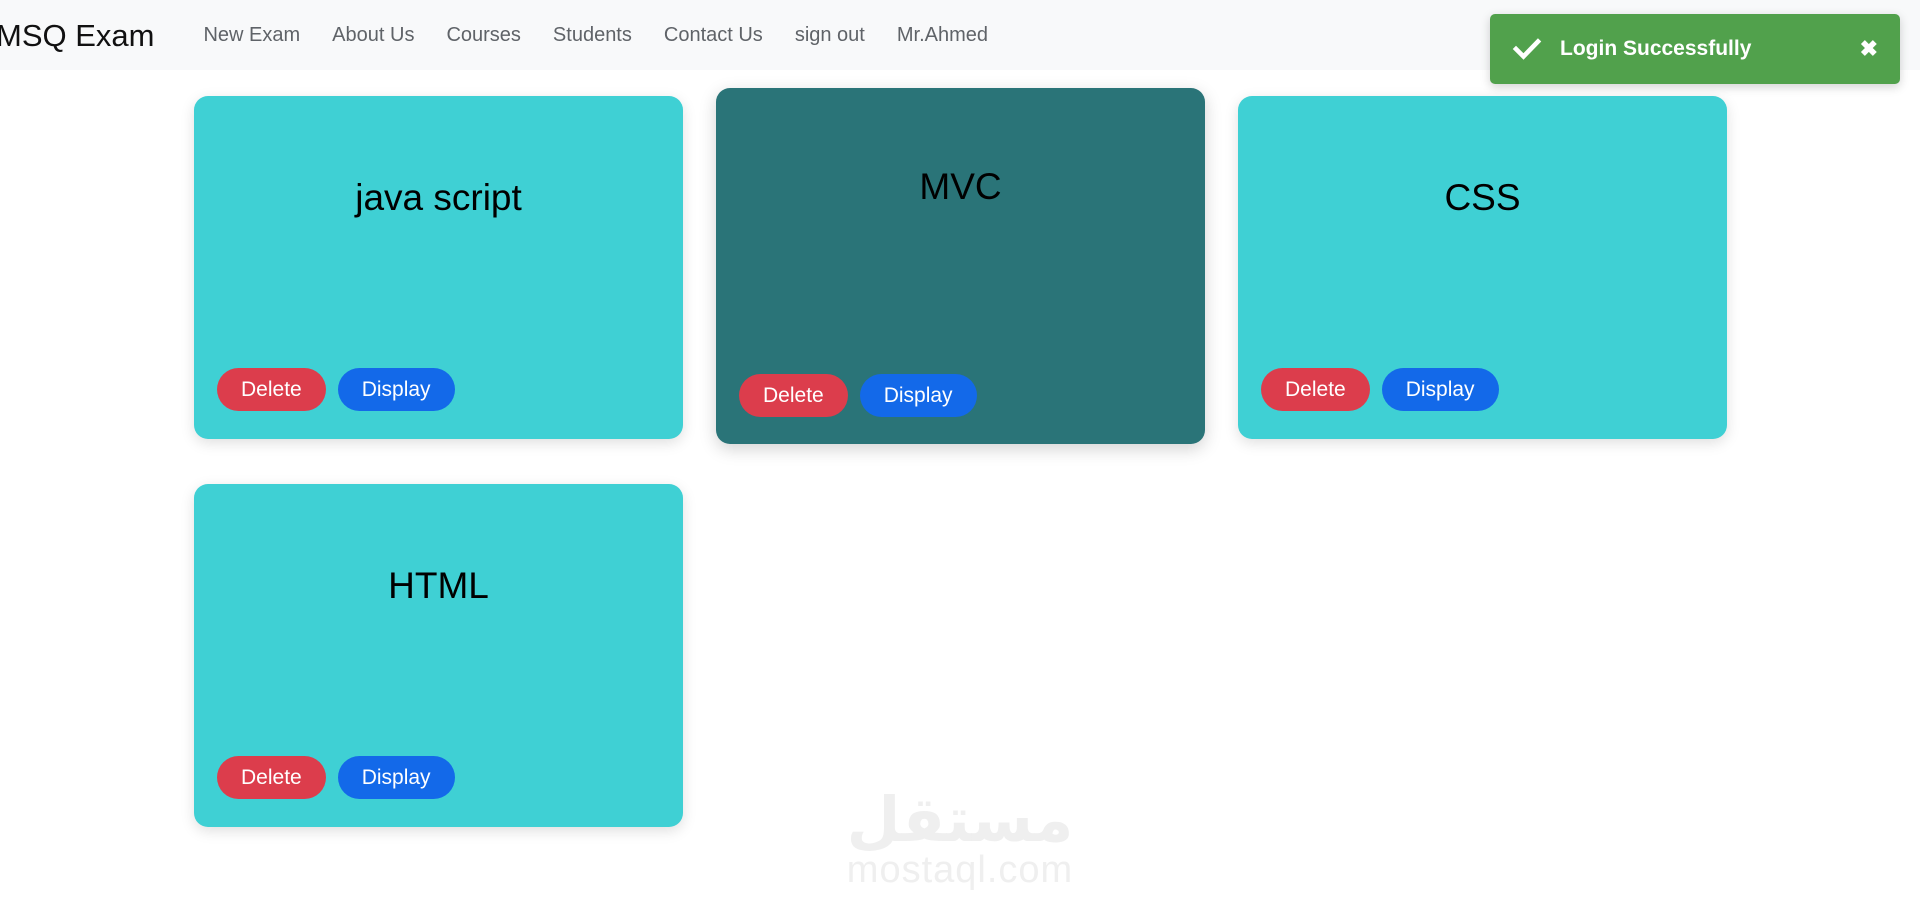 This screenshot has height=914, width=1920. I want to click on card-title: HTML, so click(438, 585).